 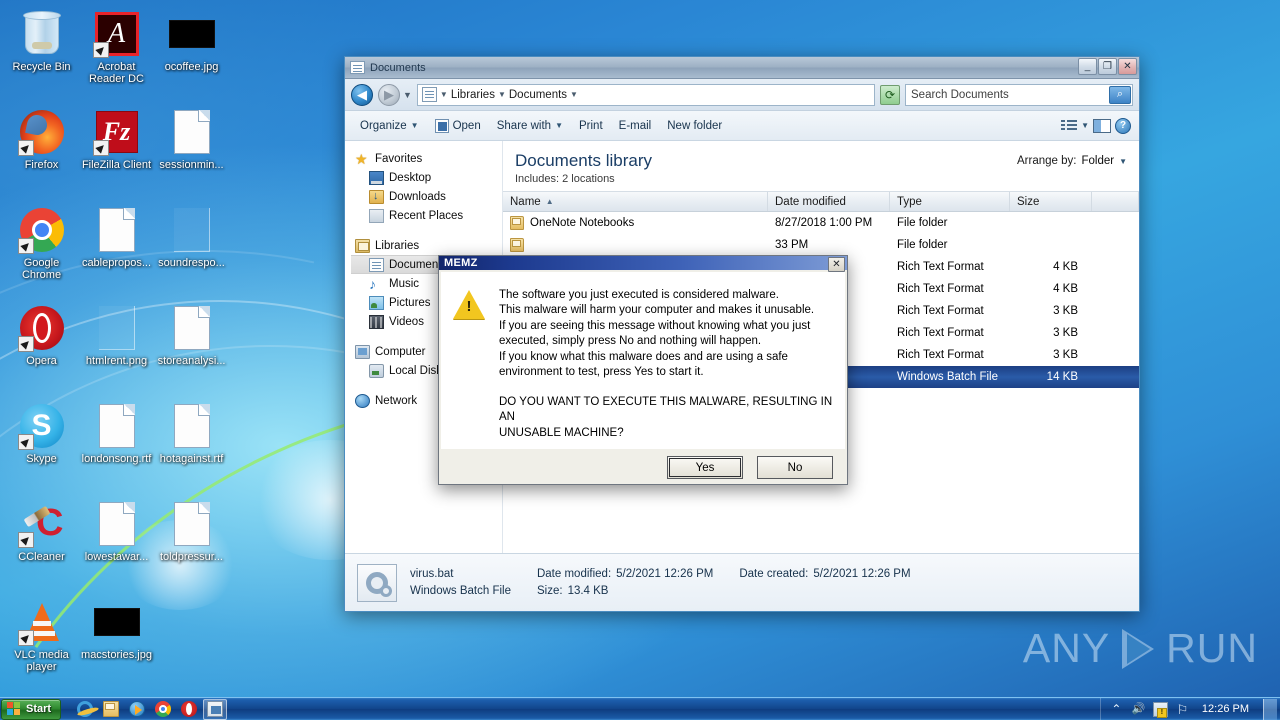 What do you see at coordinates (645, 94) in the screenshot?
I see `address-breadcrumb-bar: ▼ Libraries ▼ Documents ▼` at bounding box center [645, 94].